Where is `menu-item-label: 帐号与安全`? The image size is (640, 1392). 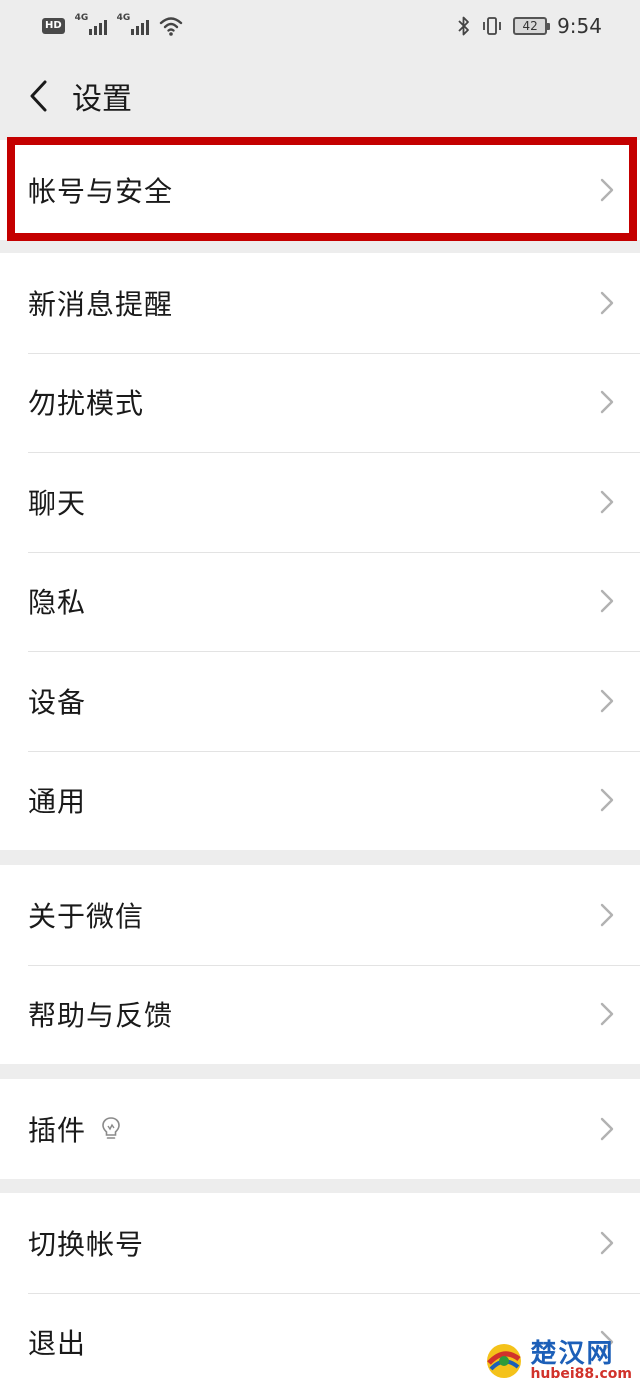
menu-item-label: 帐号与安全 is located at coordinates (100, 190).